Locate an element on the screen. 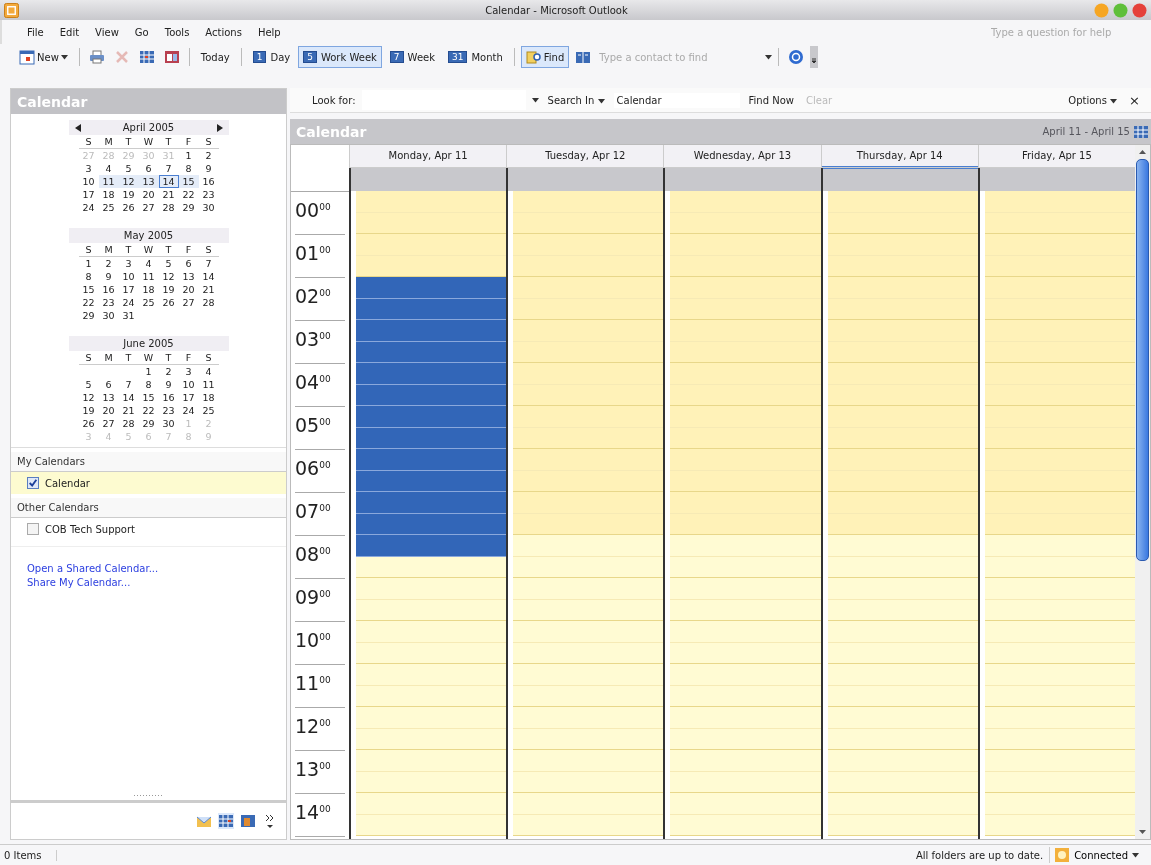 Image resolution: width=1151 pixels, height=865 pixels. find-button: Find is located at coordinates (545, 57).